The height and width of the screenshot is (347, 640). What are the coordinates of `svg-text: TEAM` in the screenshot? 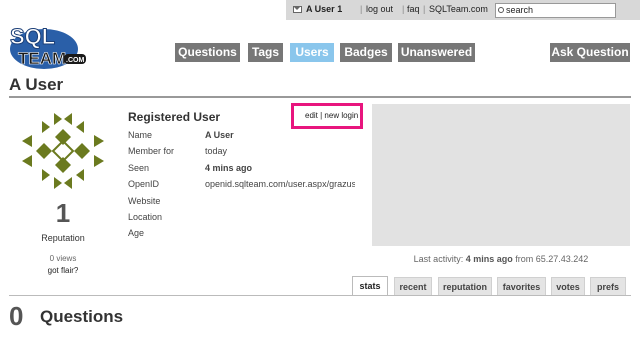 It's located at (42, 58).